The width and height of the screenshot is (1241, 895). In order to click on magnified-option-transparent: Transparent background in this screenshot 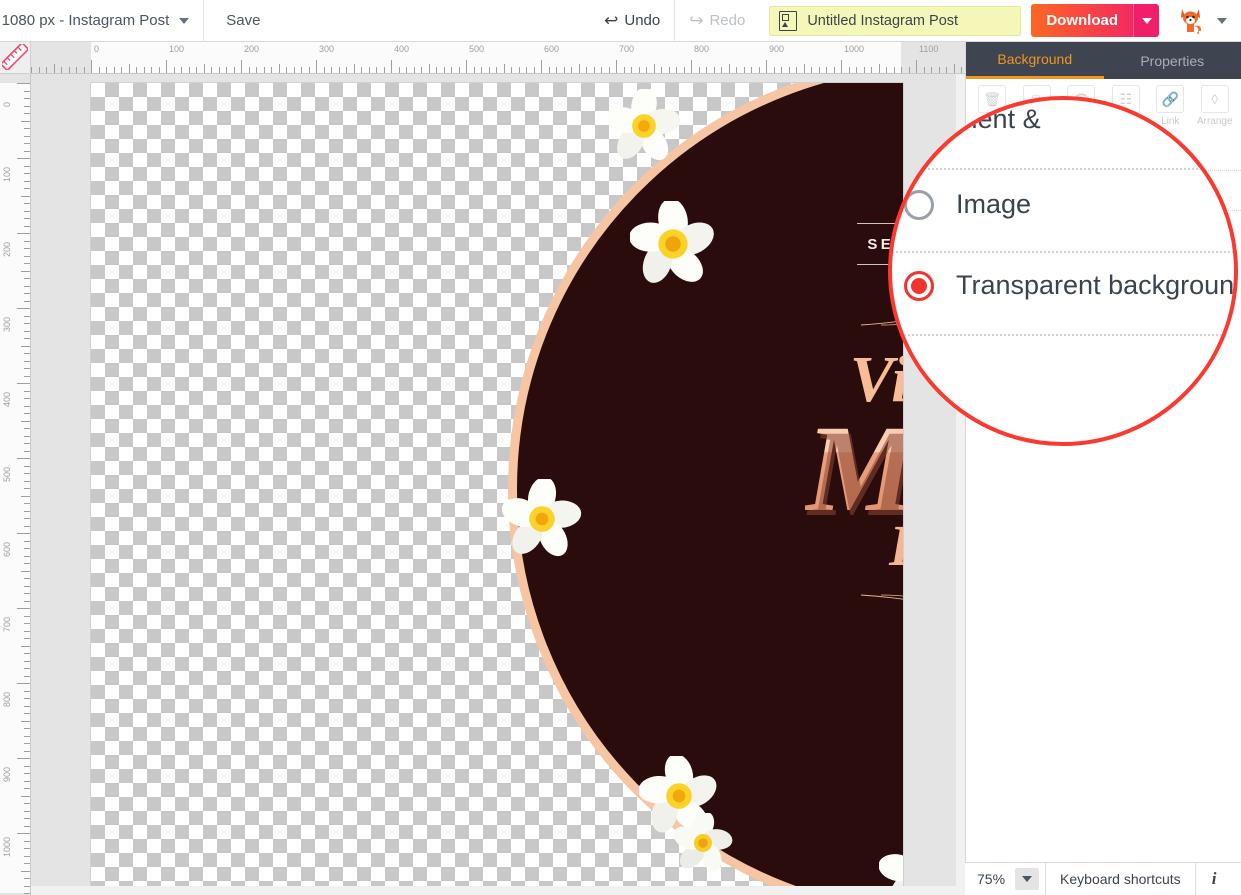, I will do `click(1069, 285)`.